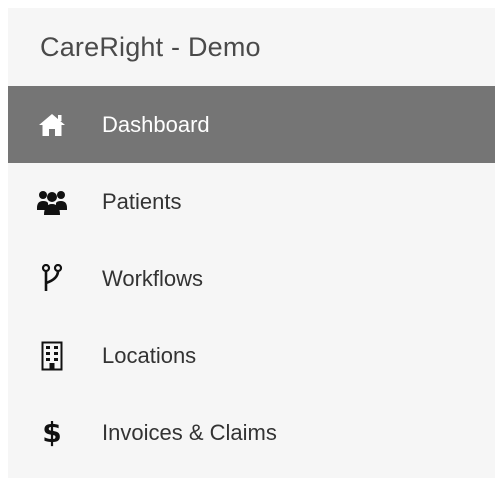 This screenshot has width=495, height=486. Describe the element at coordinates (149, 355) in the screenshot. I see `sidebar-item-label: Locations` at that location.